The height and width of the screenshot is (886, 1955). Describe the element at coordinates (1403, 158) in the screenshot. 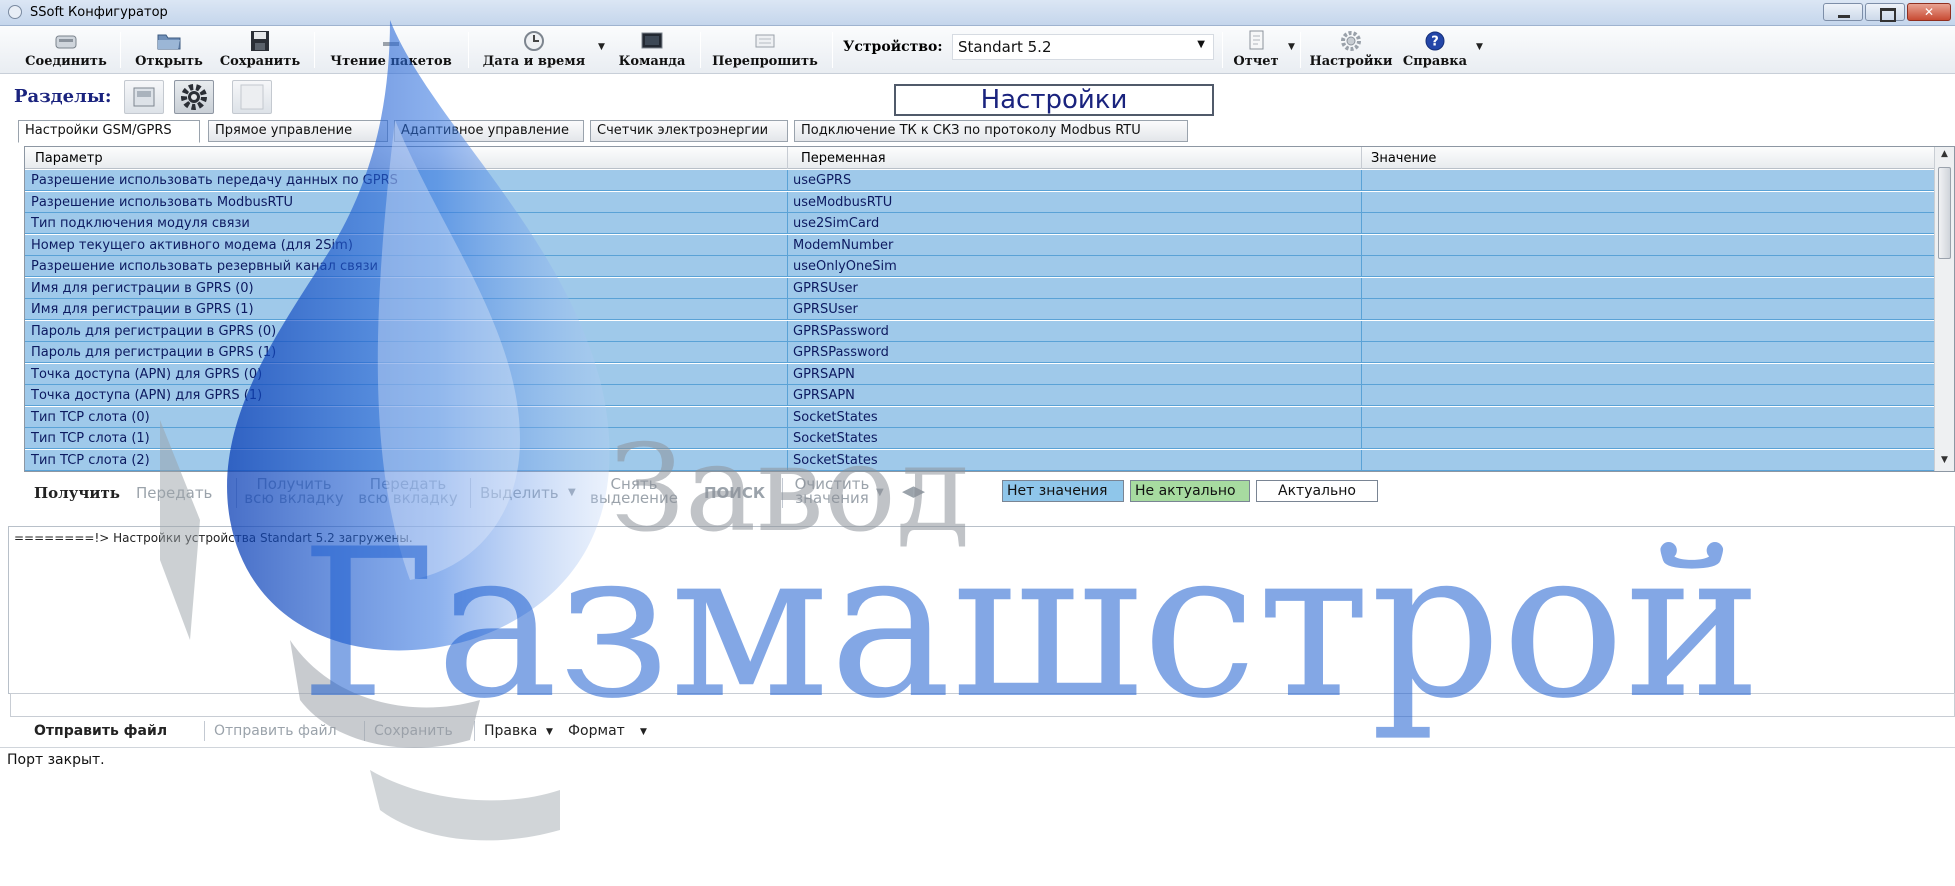

I see `header-value: Значение` at that location.